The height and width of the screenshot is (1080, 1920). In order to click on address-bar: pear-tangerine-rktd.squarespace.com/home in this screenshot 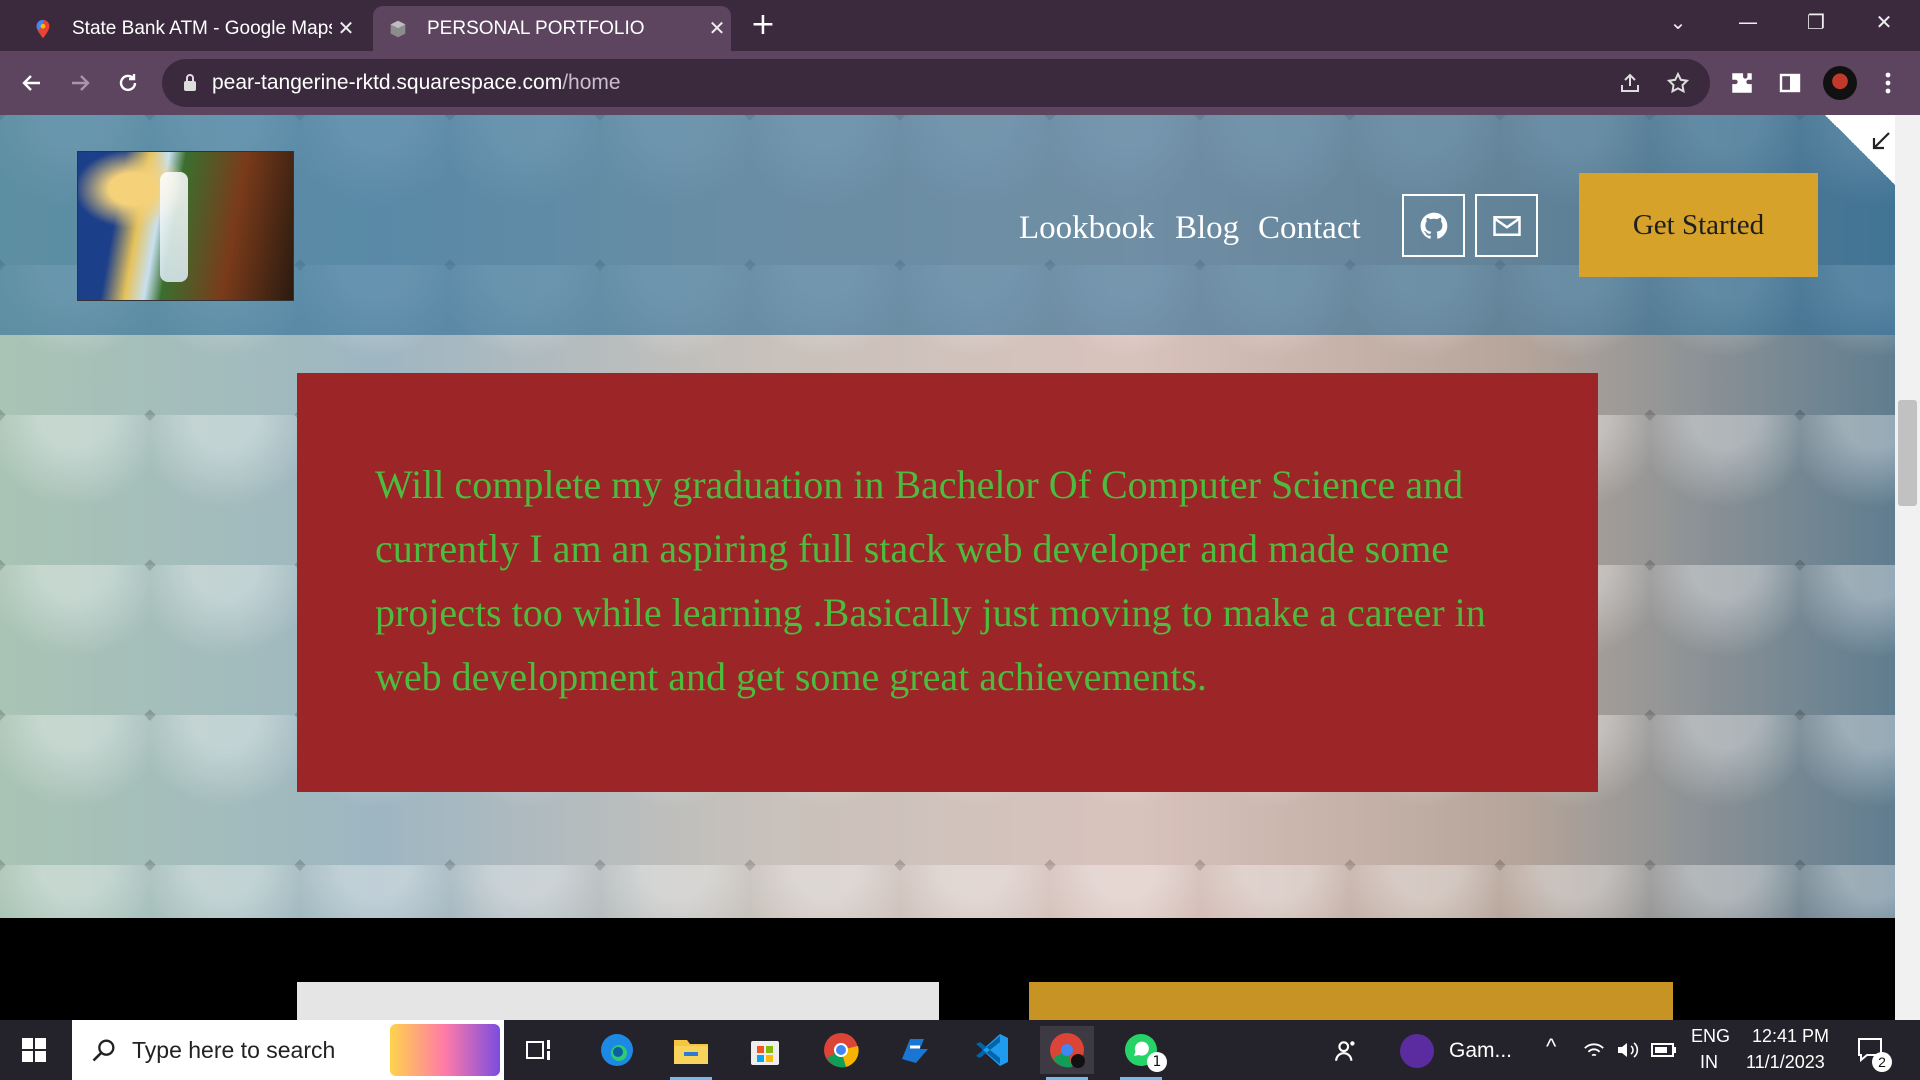, I will do `click(936, 83)`.